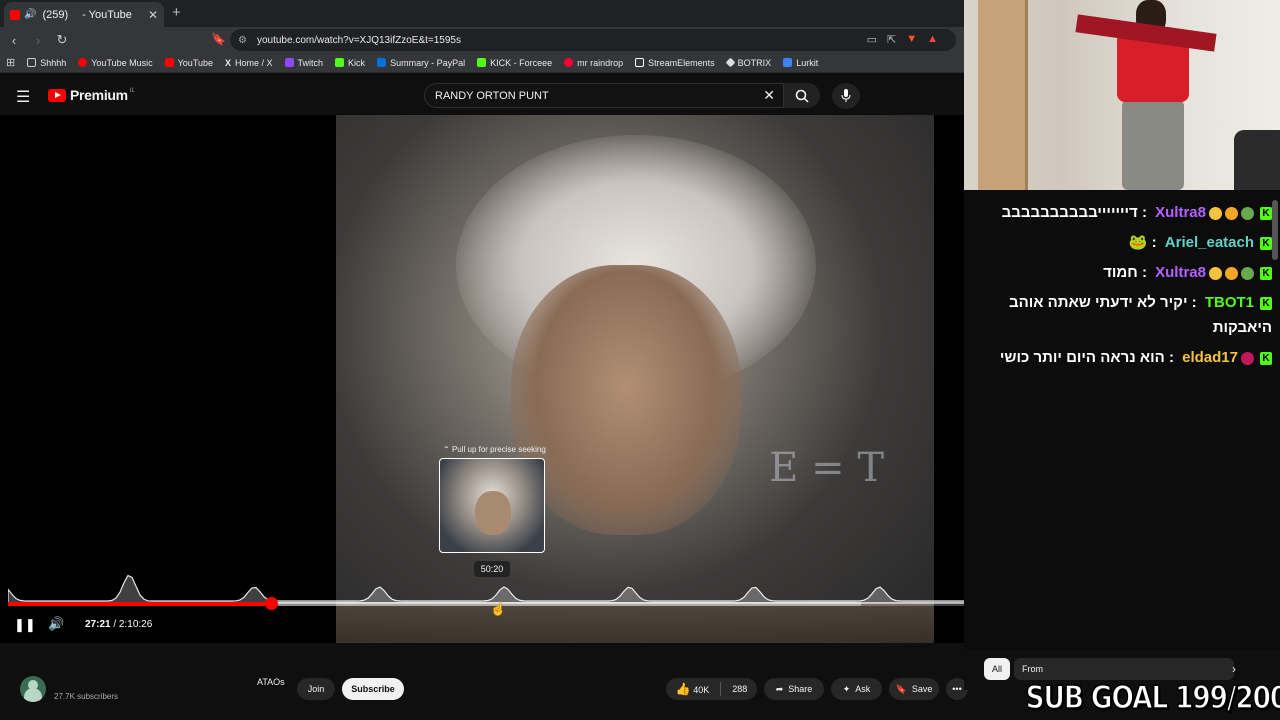 The height and width of the screenshot is (720, 1280). I want to click on chat-username: eldad17, so click(1210, 357).